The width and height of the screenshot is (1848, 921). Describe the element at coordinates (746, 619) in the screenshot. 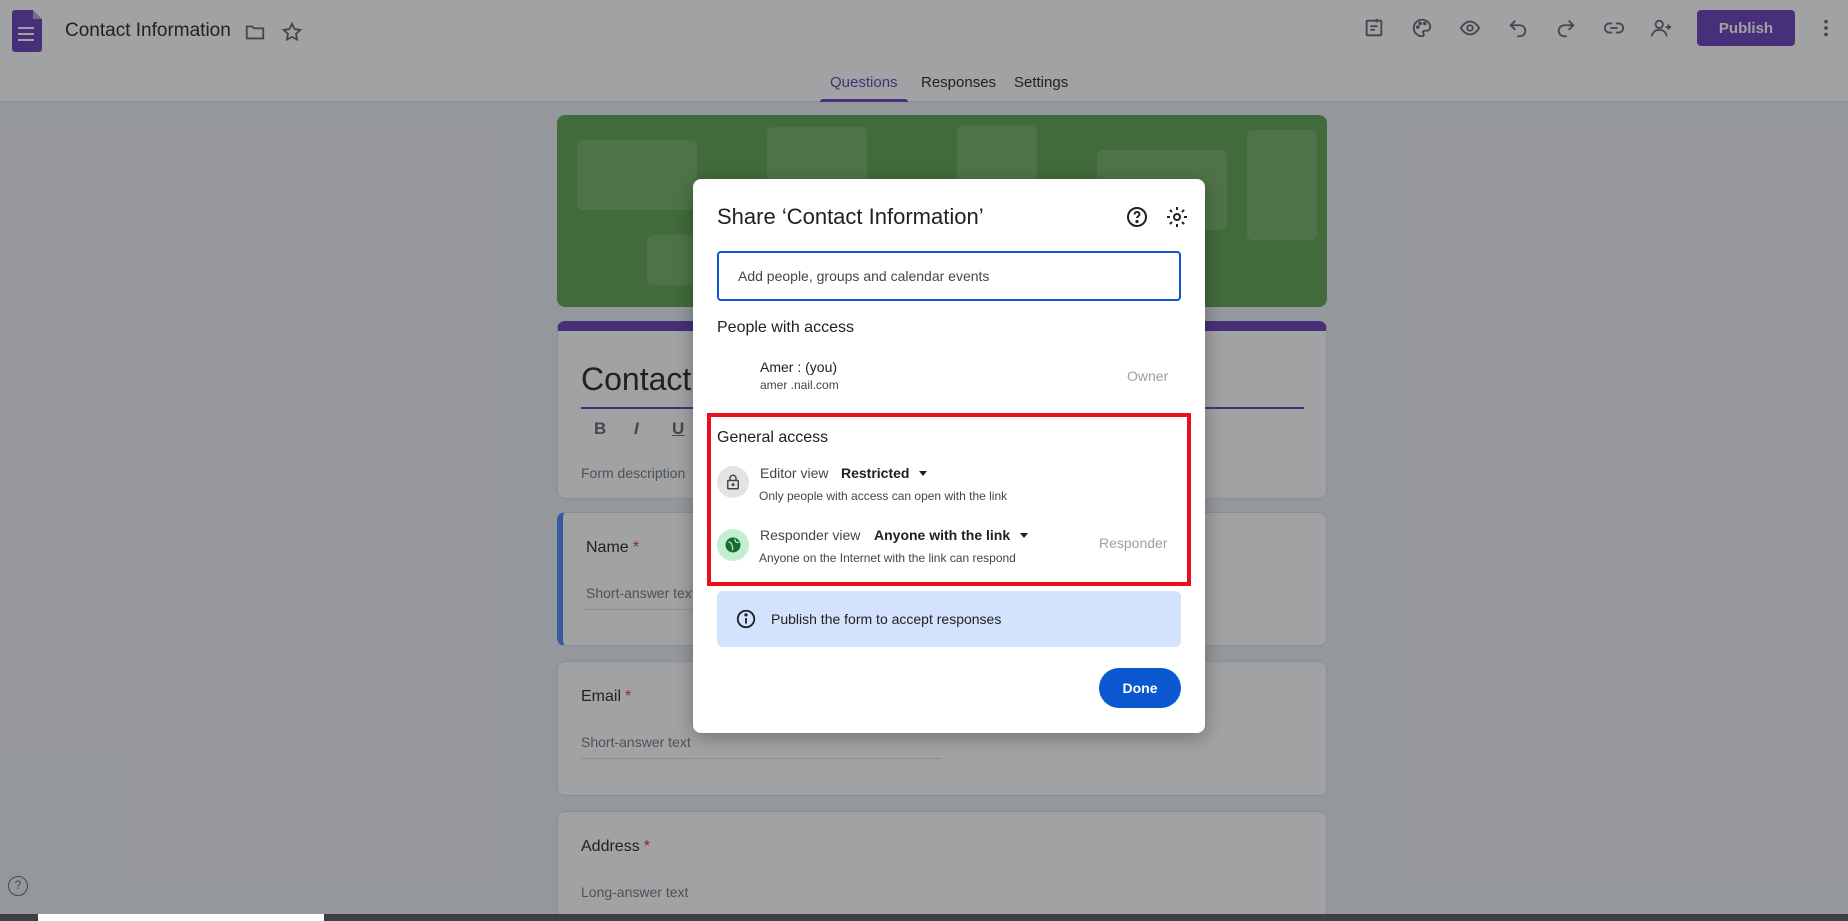

I see `info-icon` at that location.